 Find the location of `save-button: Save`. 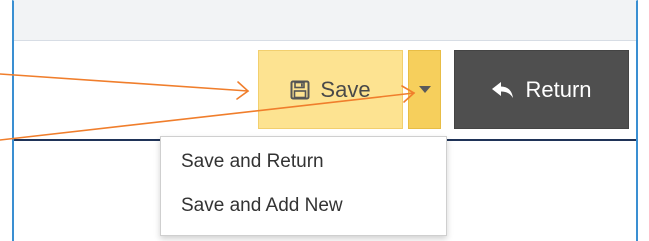

save-button: Save is located at coordinates (330, 89).